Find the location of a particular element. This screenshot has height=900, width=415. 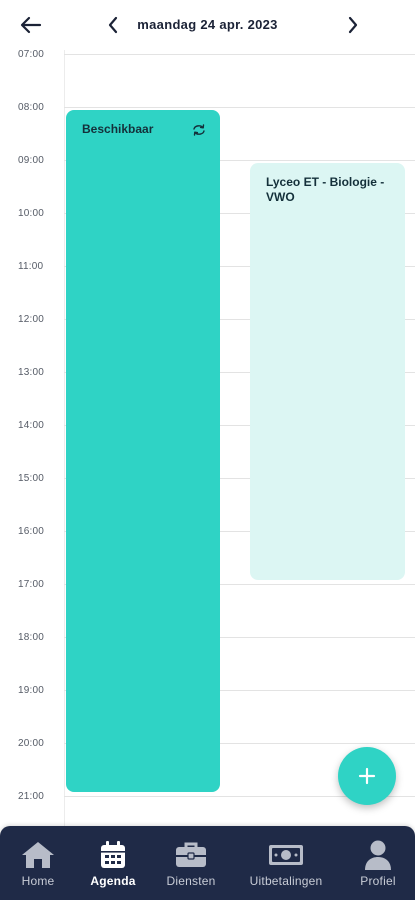

chevron-right-icon is located at coordinates (353, 25).